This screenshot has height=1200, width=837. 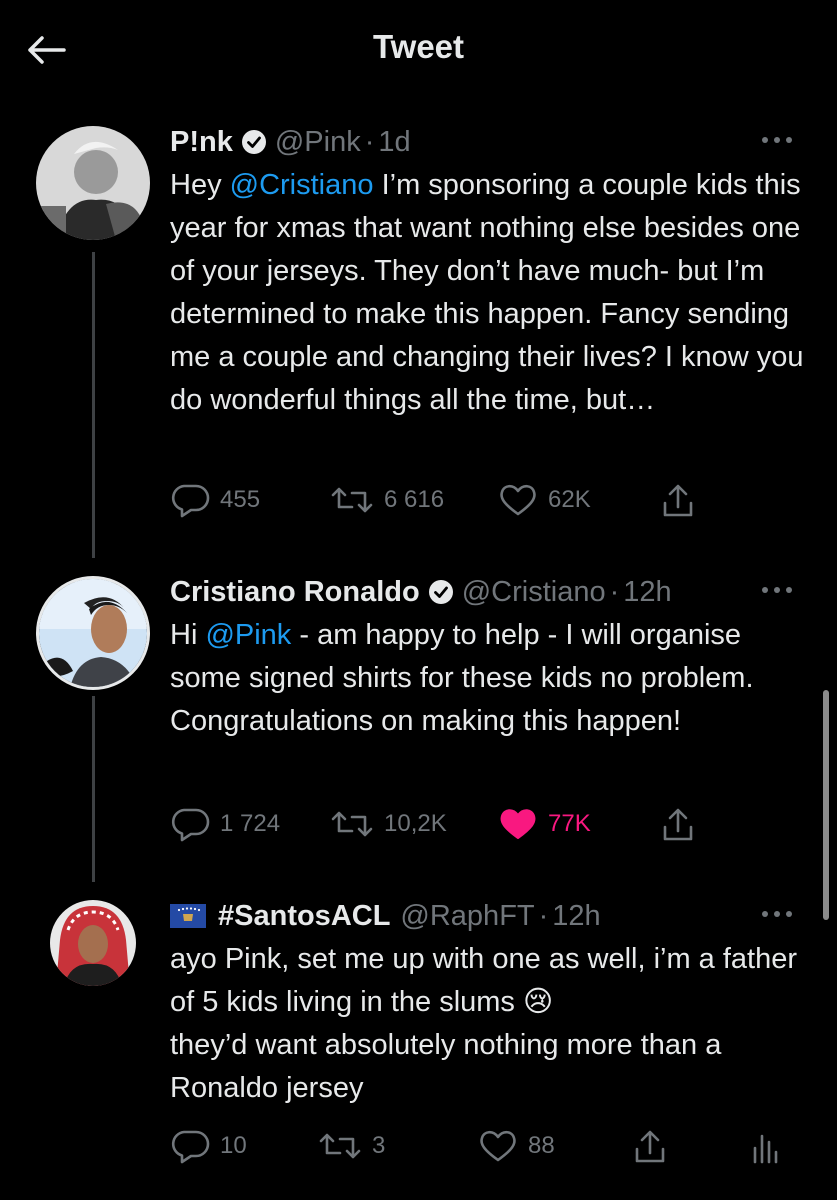 I want to click on top-bar: Tweet, so click(x=418, y=50).